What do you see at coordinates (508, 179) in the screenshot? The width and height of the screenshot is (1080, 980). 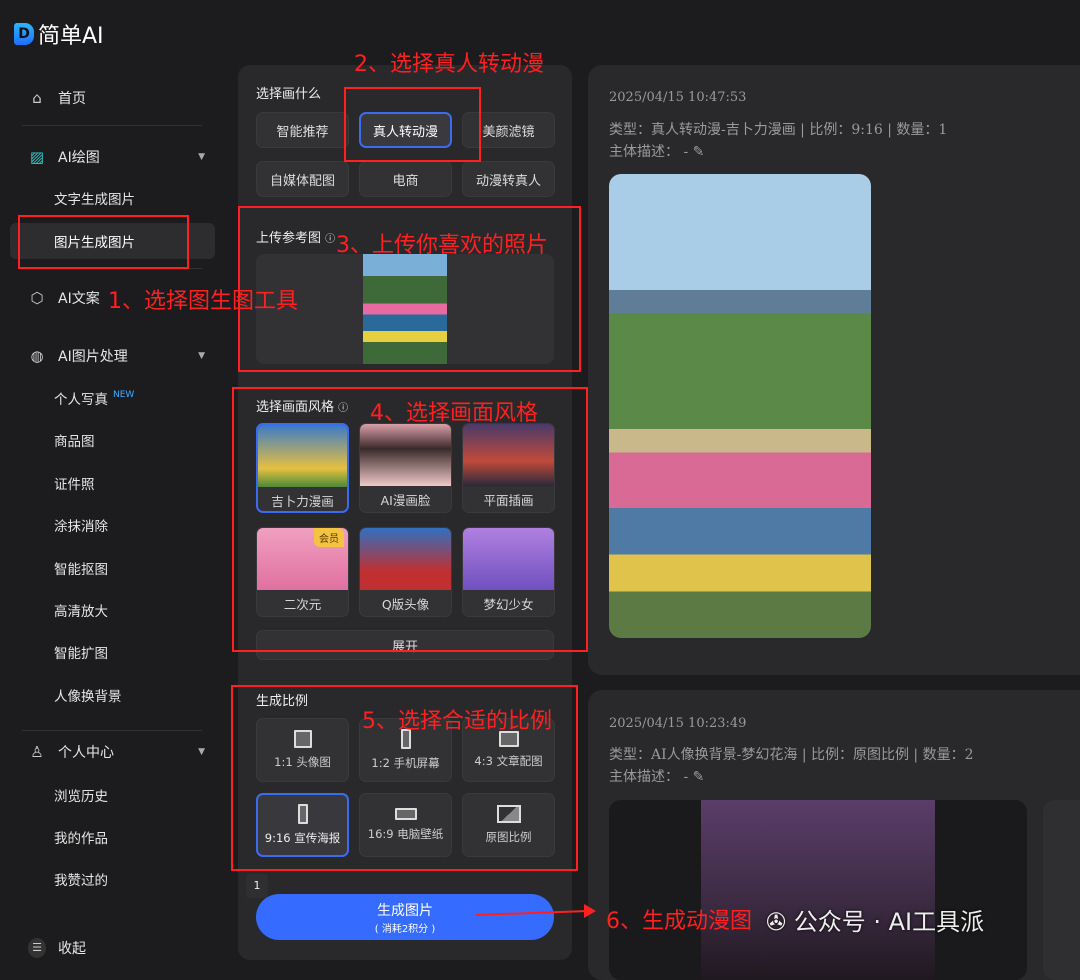 I see `option-button: 动漫转真人` at bounding box center [508, 179].